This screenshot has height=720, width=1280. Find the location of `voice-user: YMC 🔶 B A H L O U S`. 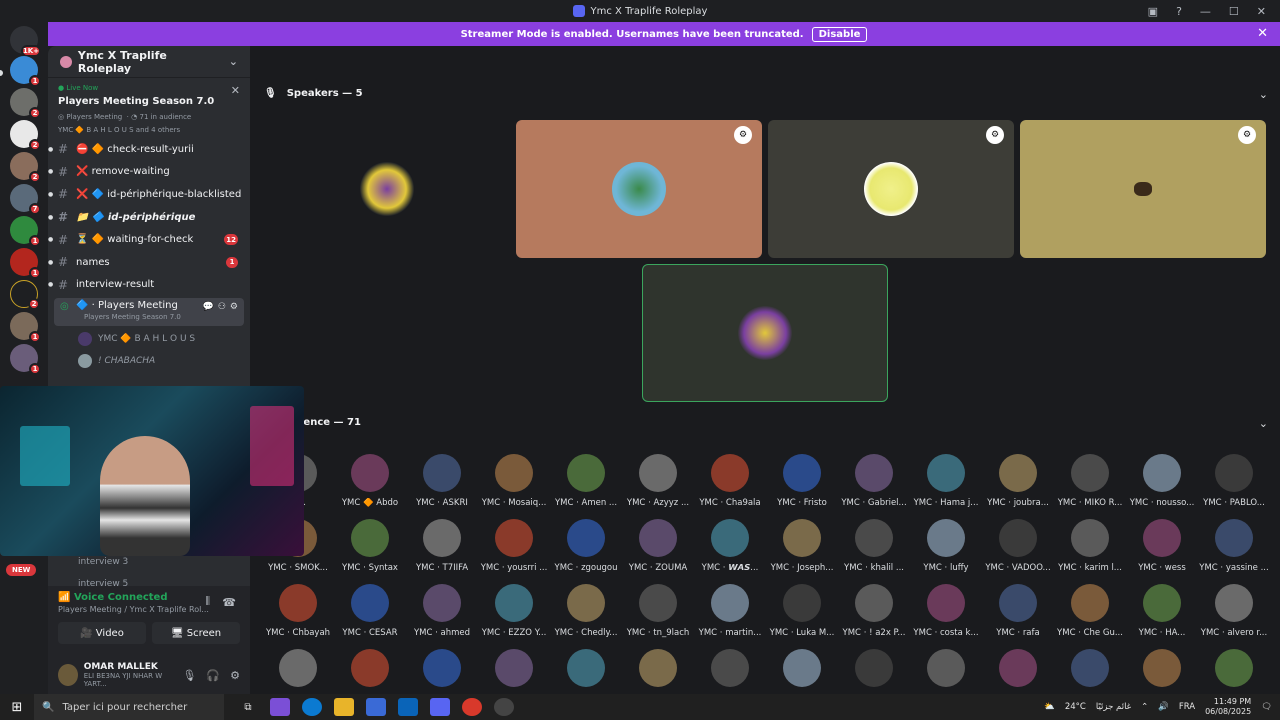

voice-user: YMC 🔶 B A H L O U S is located at coordinates (149, 339).